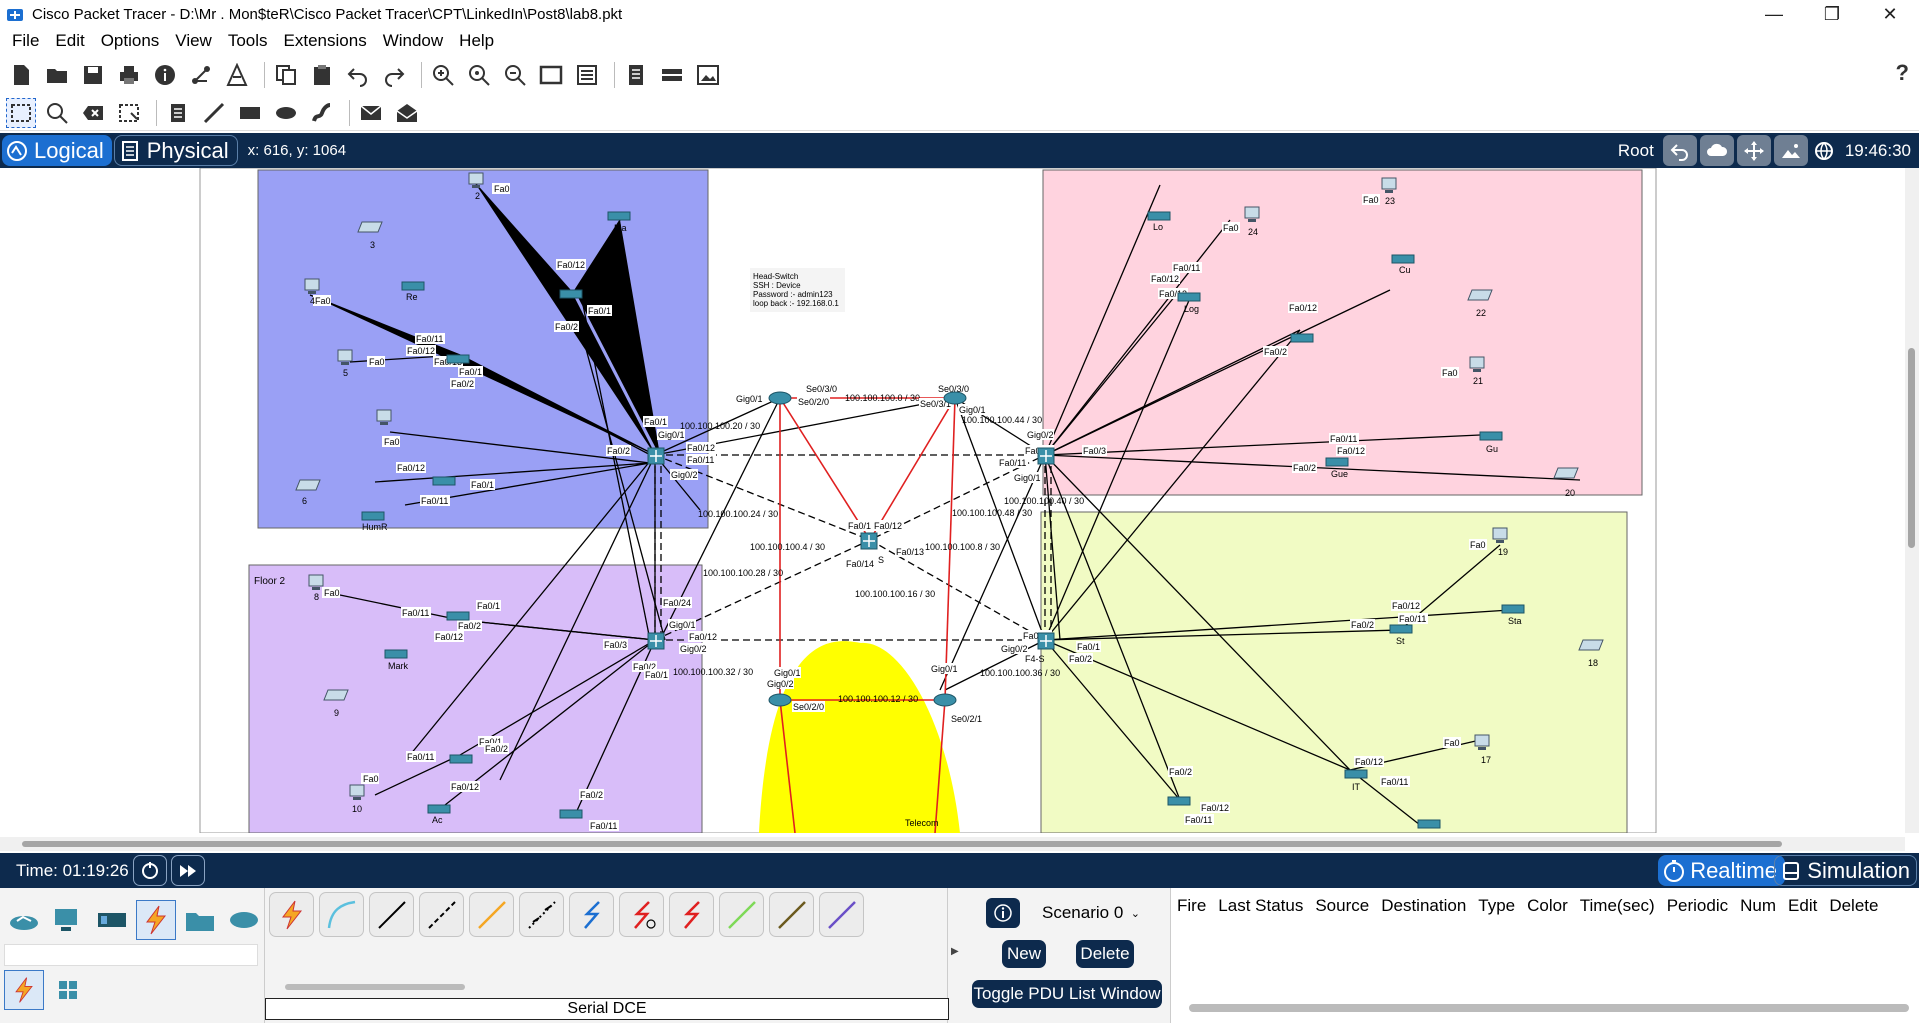  What do you see at coordinates (413, 286) in the screenshot?
I see `switch-re` at bounding box center [413, 286].